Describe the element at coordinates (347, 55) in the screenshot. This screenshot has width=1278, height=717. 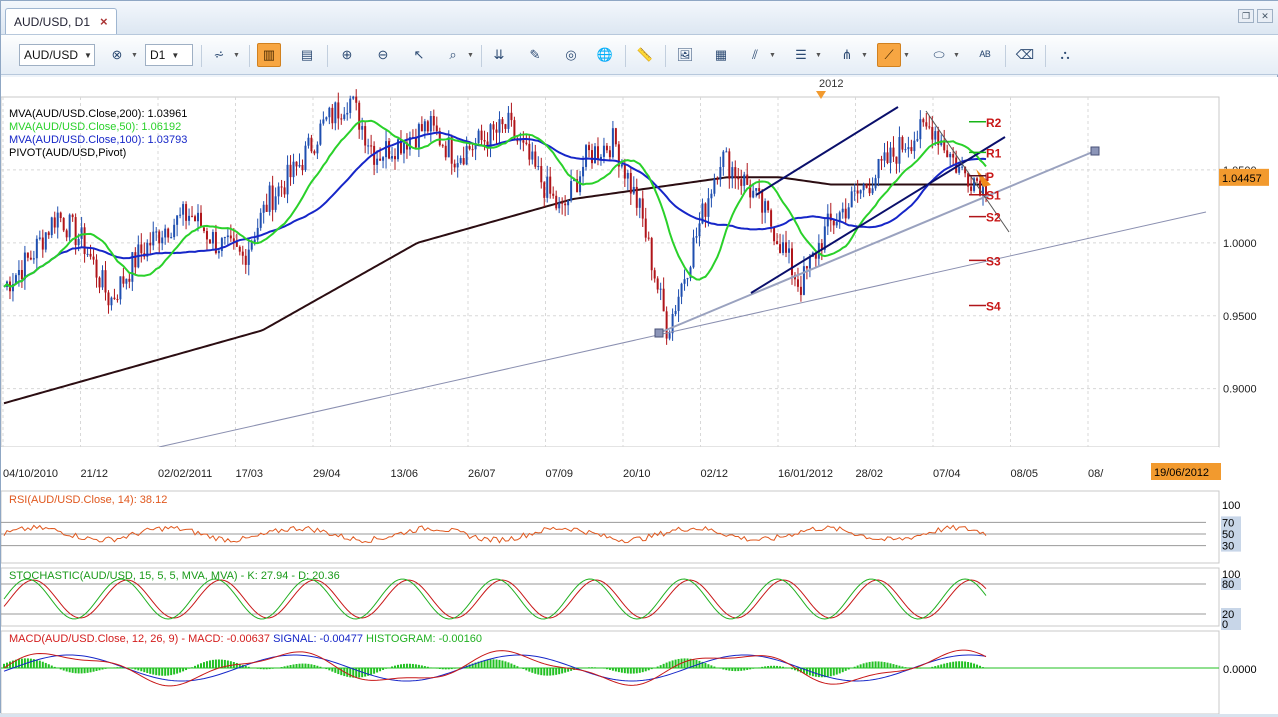
I see `zoom-in-button: ⊕` at that location.